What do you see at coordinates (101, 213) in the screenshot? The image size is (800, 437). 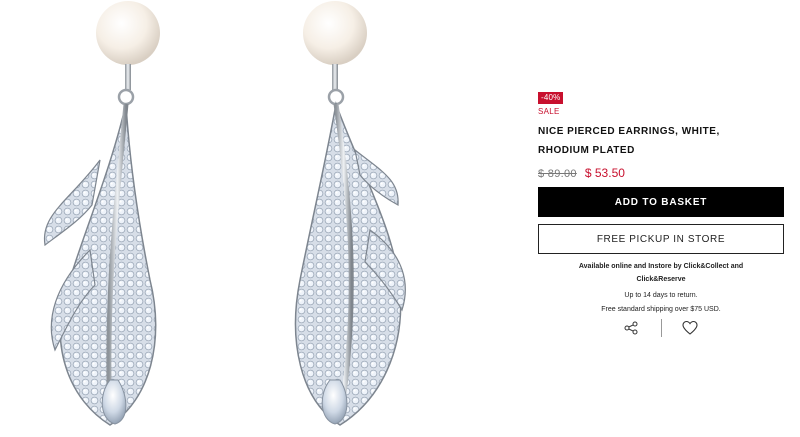 I see `left-earring` at bounding box center [101, 213].